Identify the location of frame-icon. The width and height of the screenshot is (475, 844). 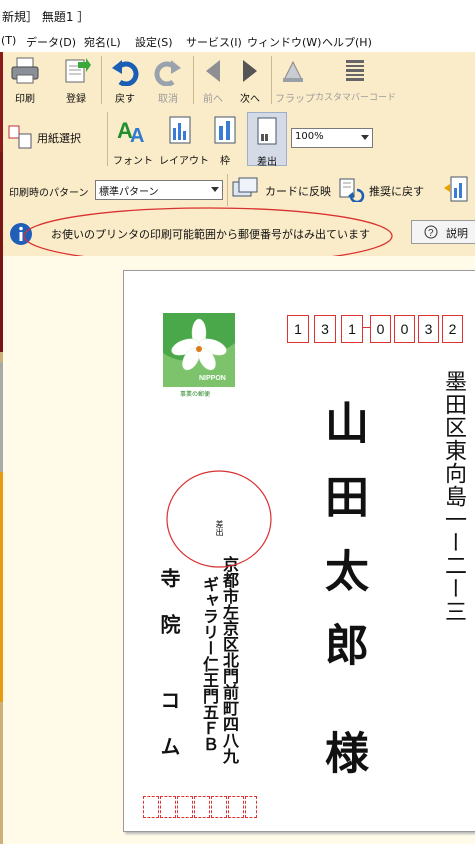
(225, 130).